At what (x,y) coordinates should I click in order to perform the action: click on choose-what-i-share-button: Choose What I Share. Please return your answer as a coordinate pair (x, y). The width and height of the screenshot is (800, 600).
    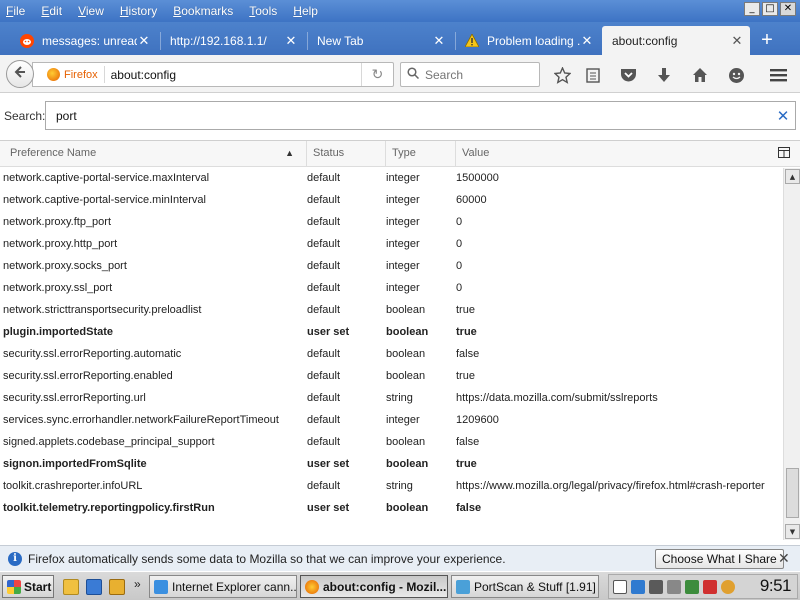
    Looking at the image, I should click on (719, 559).